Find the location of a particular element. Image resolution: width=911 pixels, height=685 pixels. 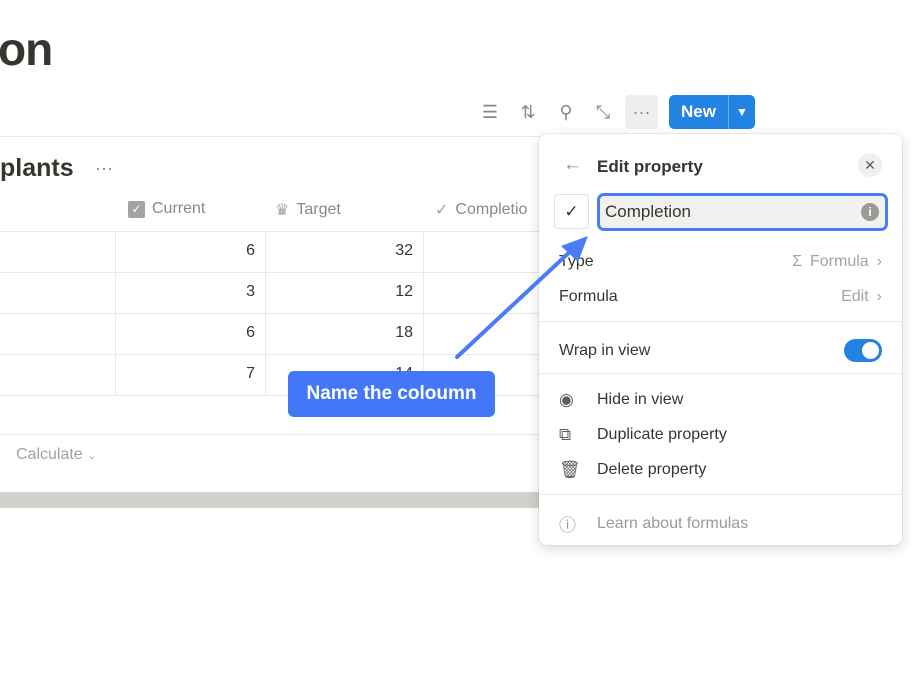

annotation-bubble: Name the coloumn is located at coordinates (391, 394).